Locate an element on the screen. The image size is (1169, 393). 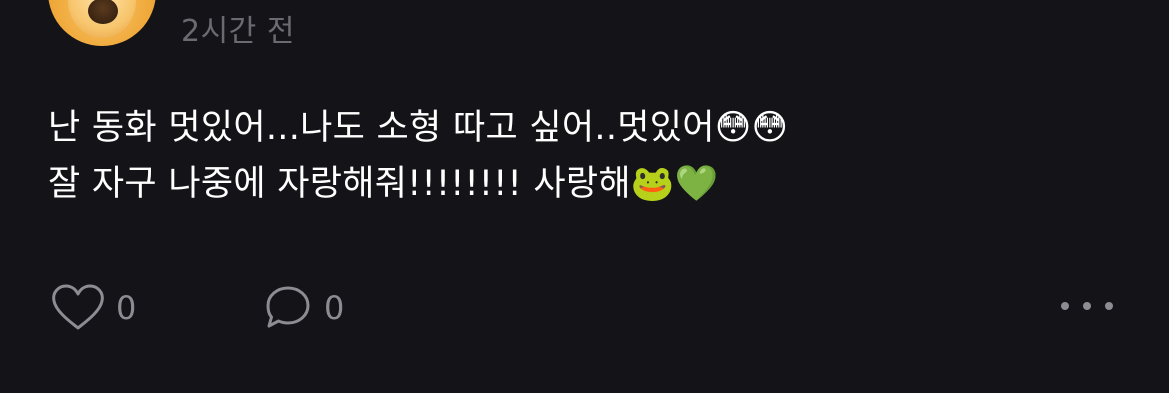
comment-button: 0 is located at coordinates (303, 308).